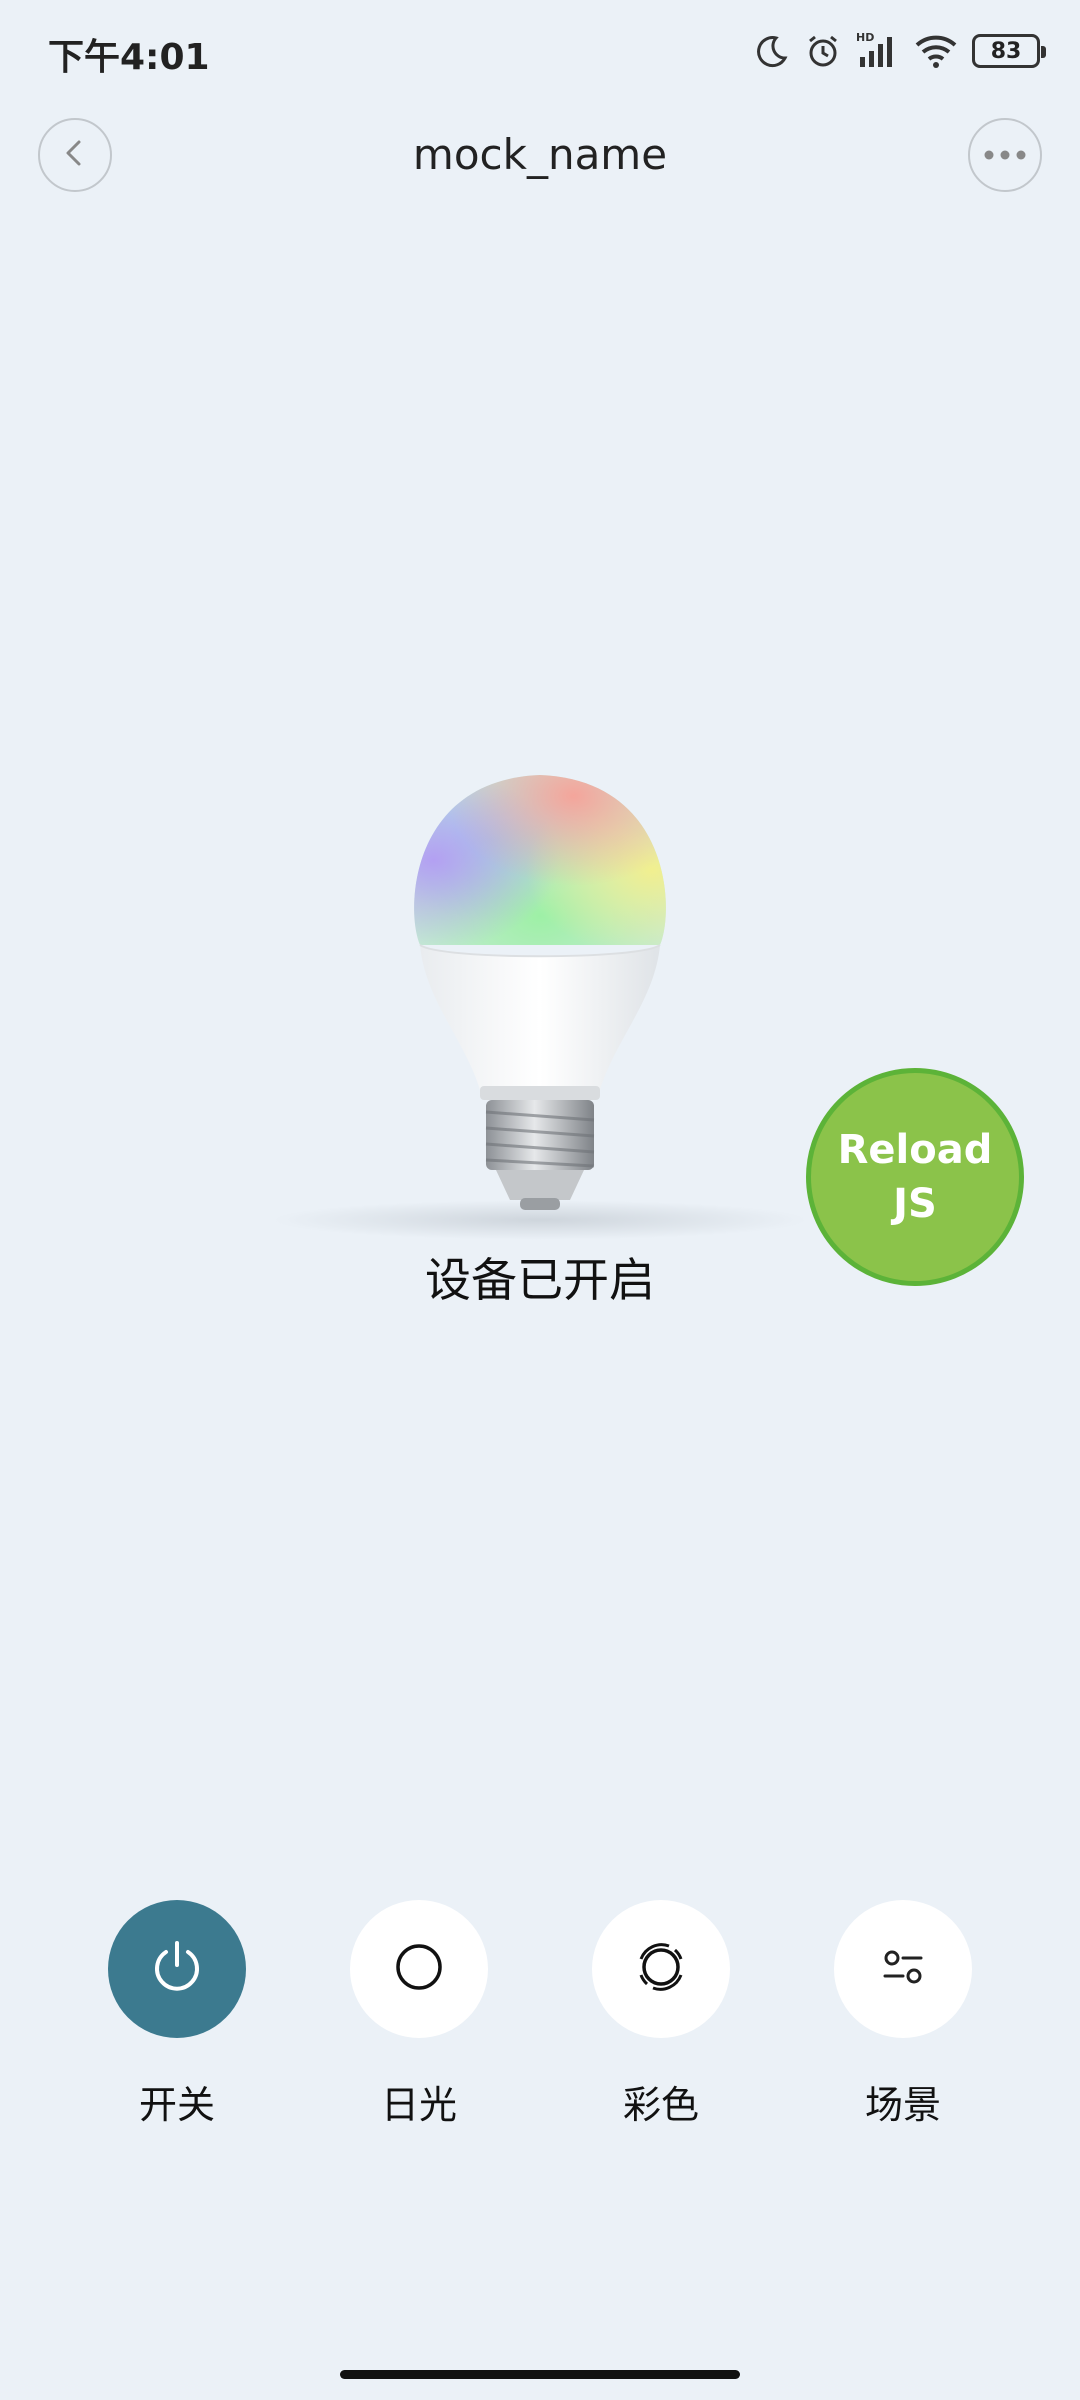 The width and height of the screenshot is (1080, 2400). I want to click on more-dots-icon, so click(1005, 155).